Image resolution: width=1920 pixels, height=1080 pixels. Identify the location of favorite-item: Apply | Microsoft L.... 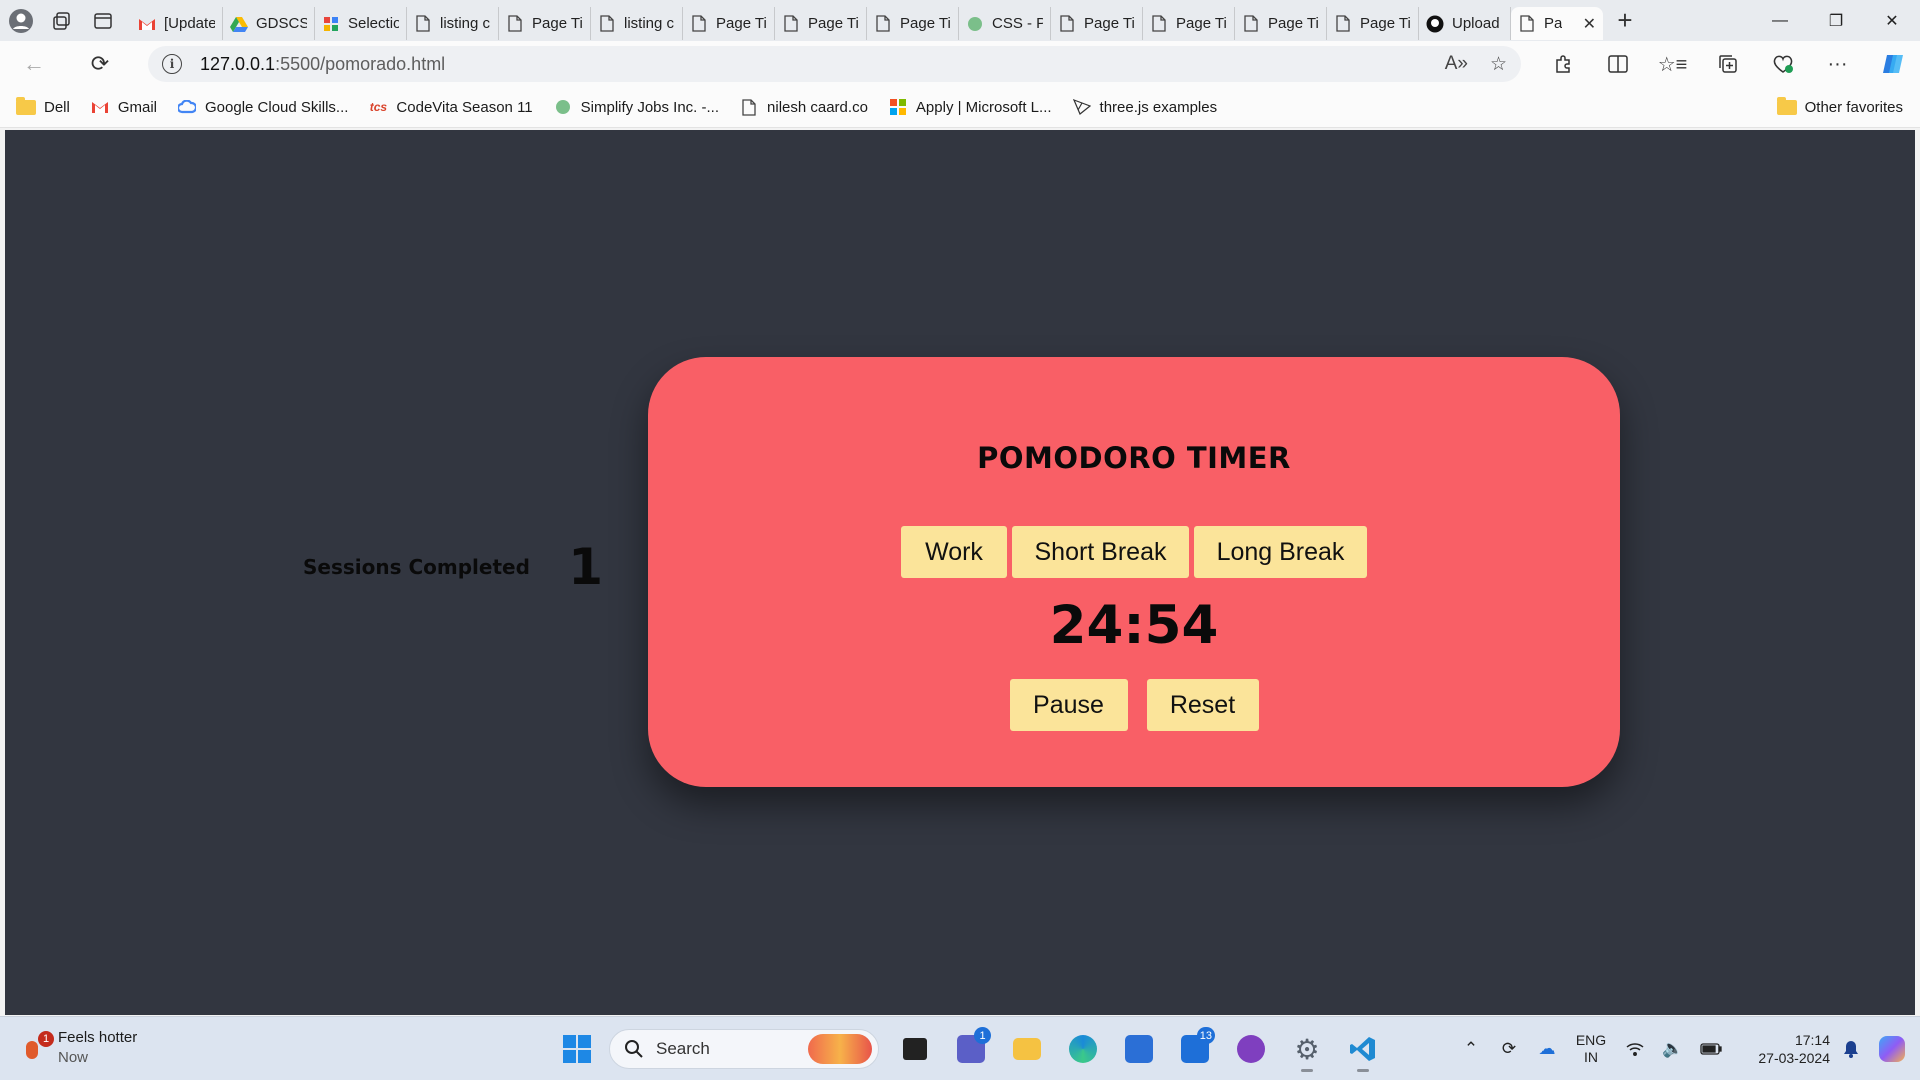
(970, 107).